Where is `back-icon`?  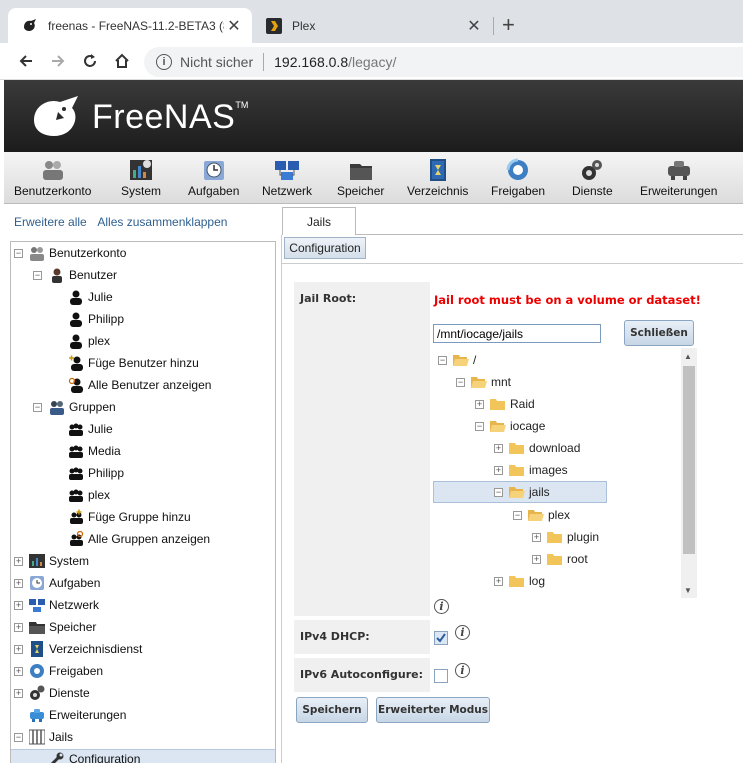
back-icon is located at coordinates (26, 61).